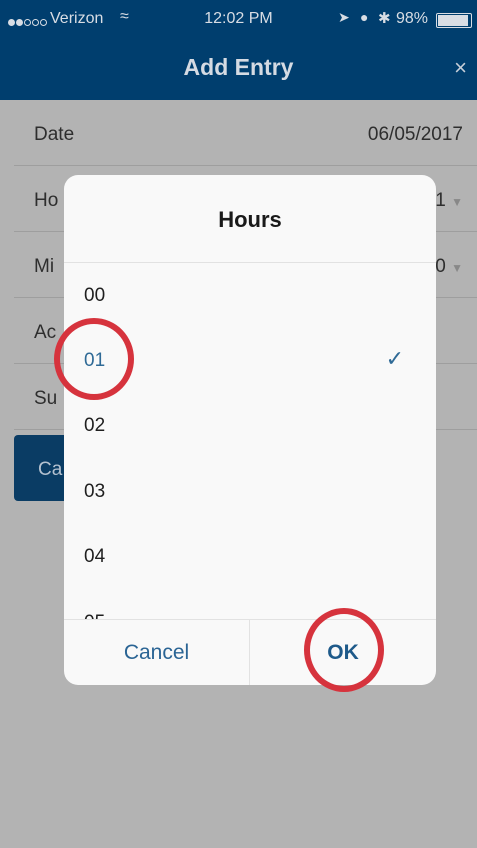  I want to click on bluetooth-icon: ✱, so click(384, 18).